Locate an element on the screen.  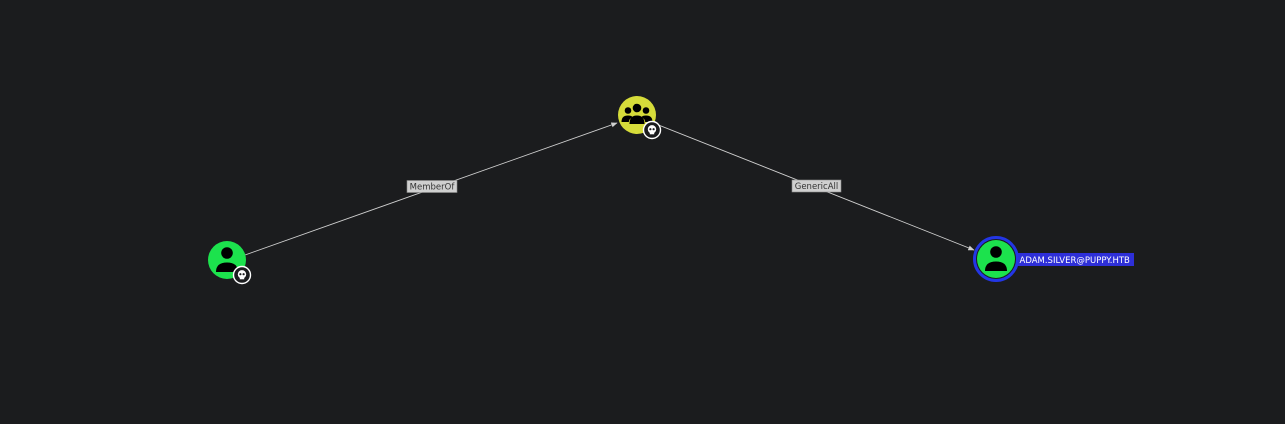
node-user-target: ADAM.SILVER@PUPPY.HTB is located at coordinates (1054, 259).